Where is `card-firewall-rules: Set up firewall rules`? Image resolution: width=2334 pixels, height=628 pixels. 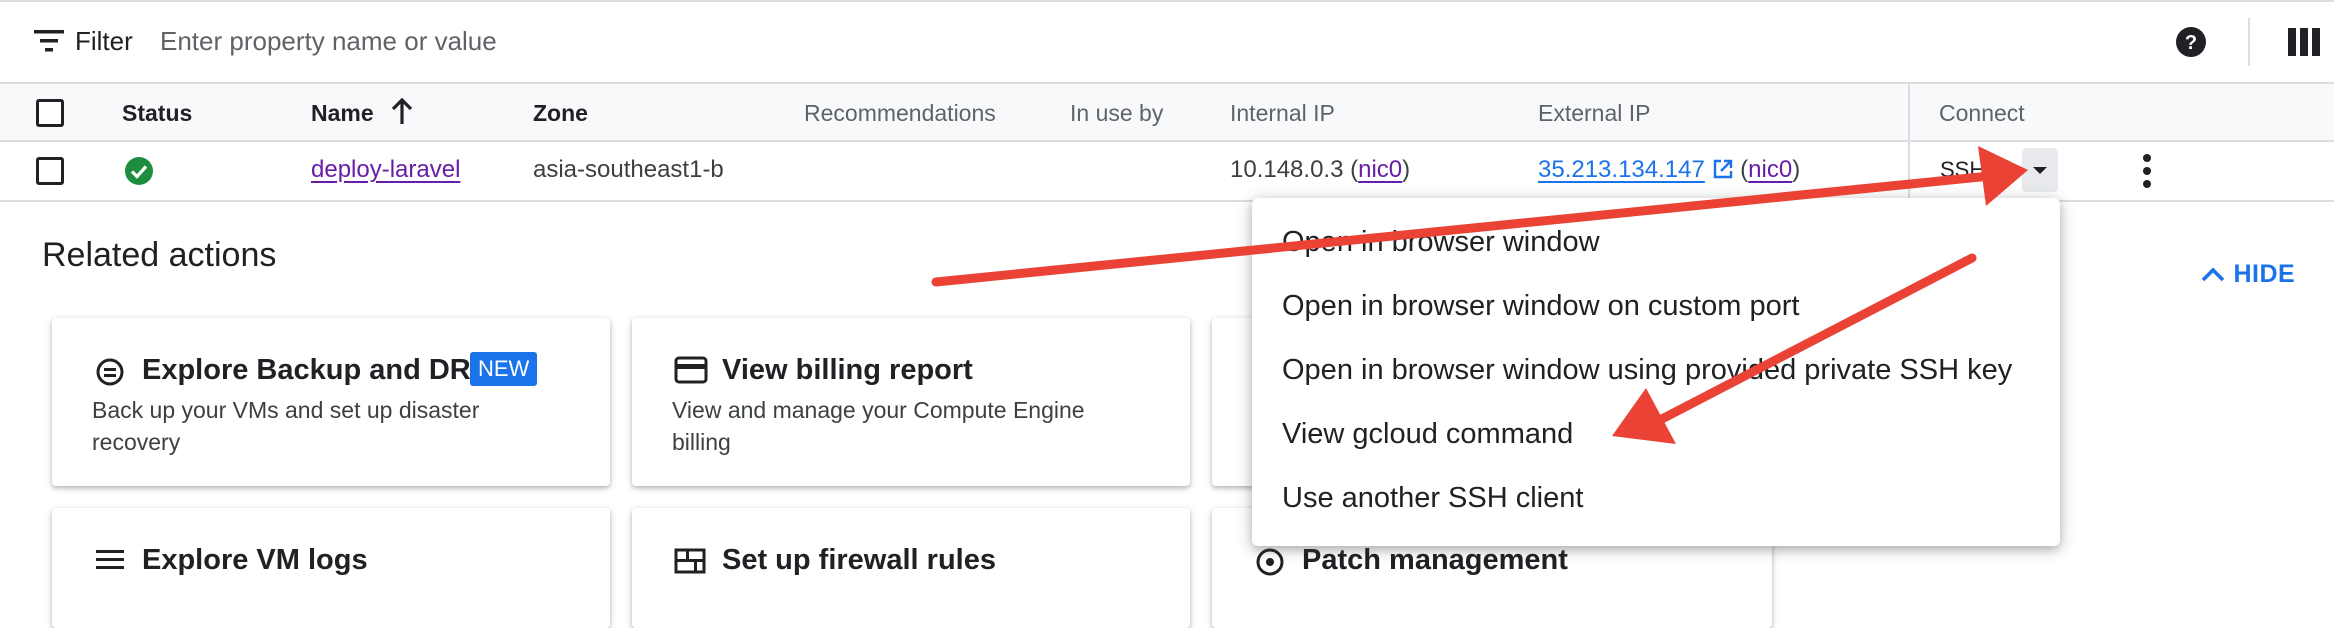 card-firewall-rules: Set up firewall rules is located at coordinates (911, 568).